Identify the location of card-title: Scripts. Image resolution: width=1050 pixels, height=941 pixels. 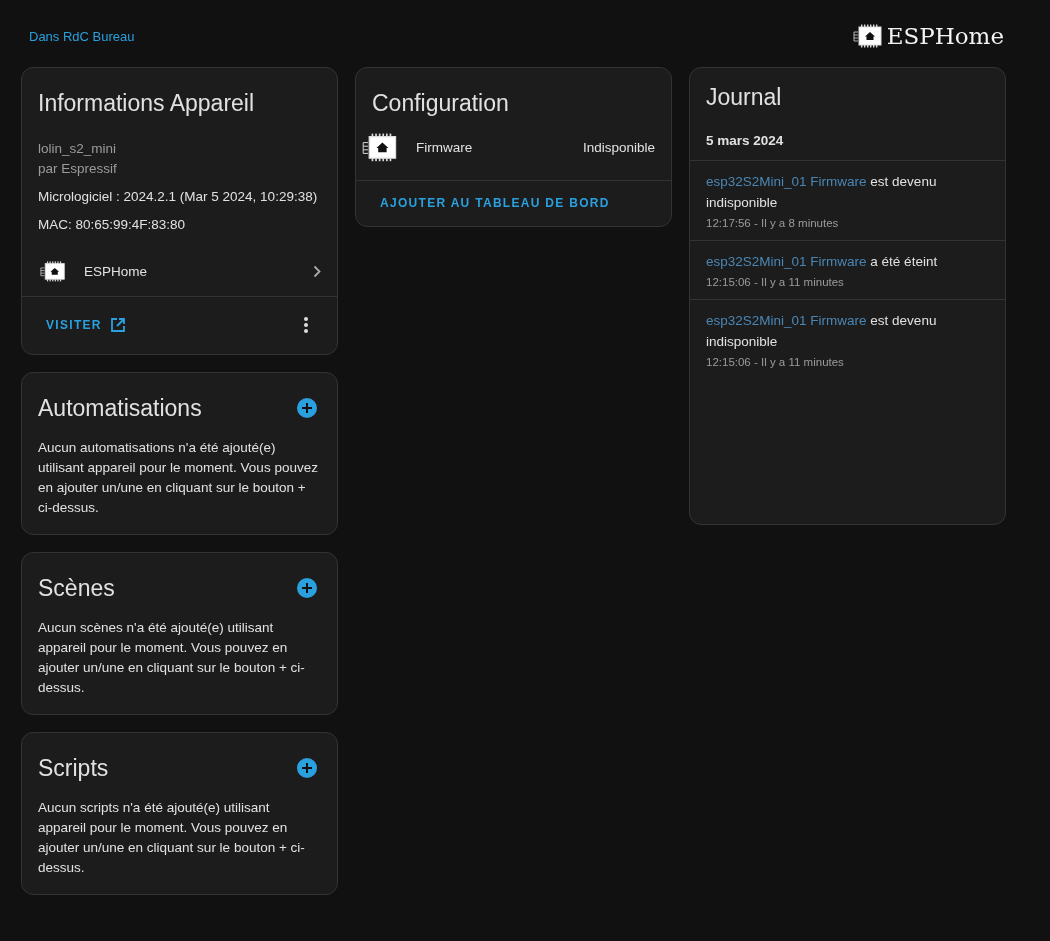
(73, 768).